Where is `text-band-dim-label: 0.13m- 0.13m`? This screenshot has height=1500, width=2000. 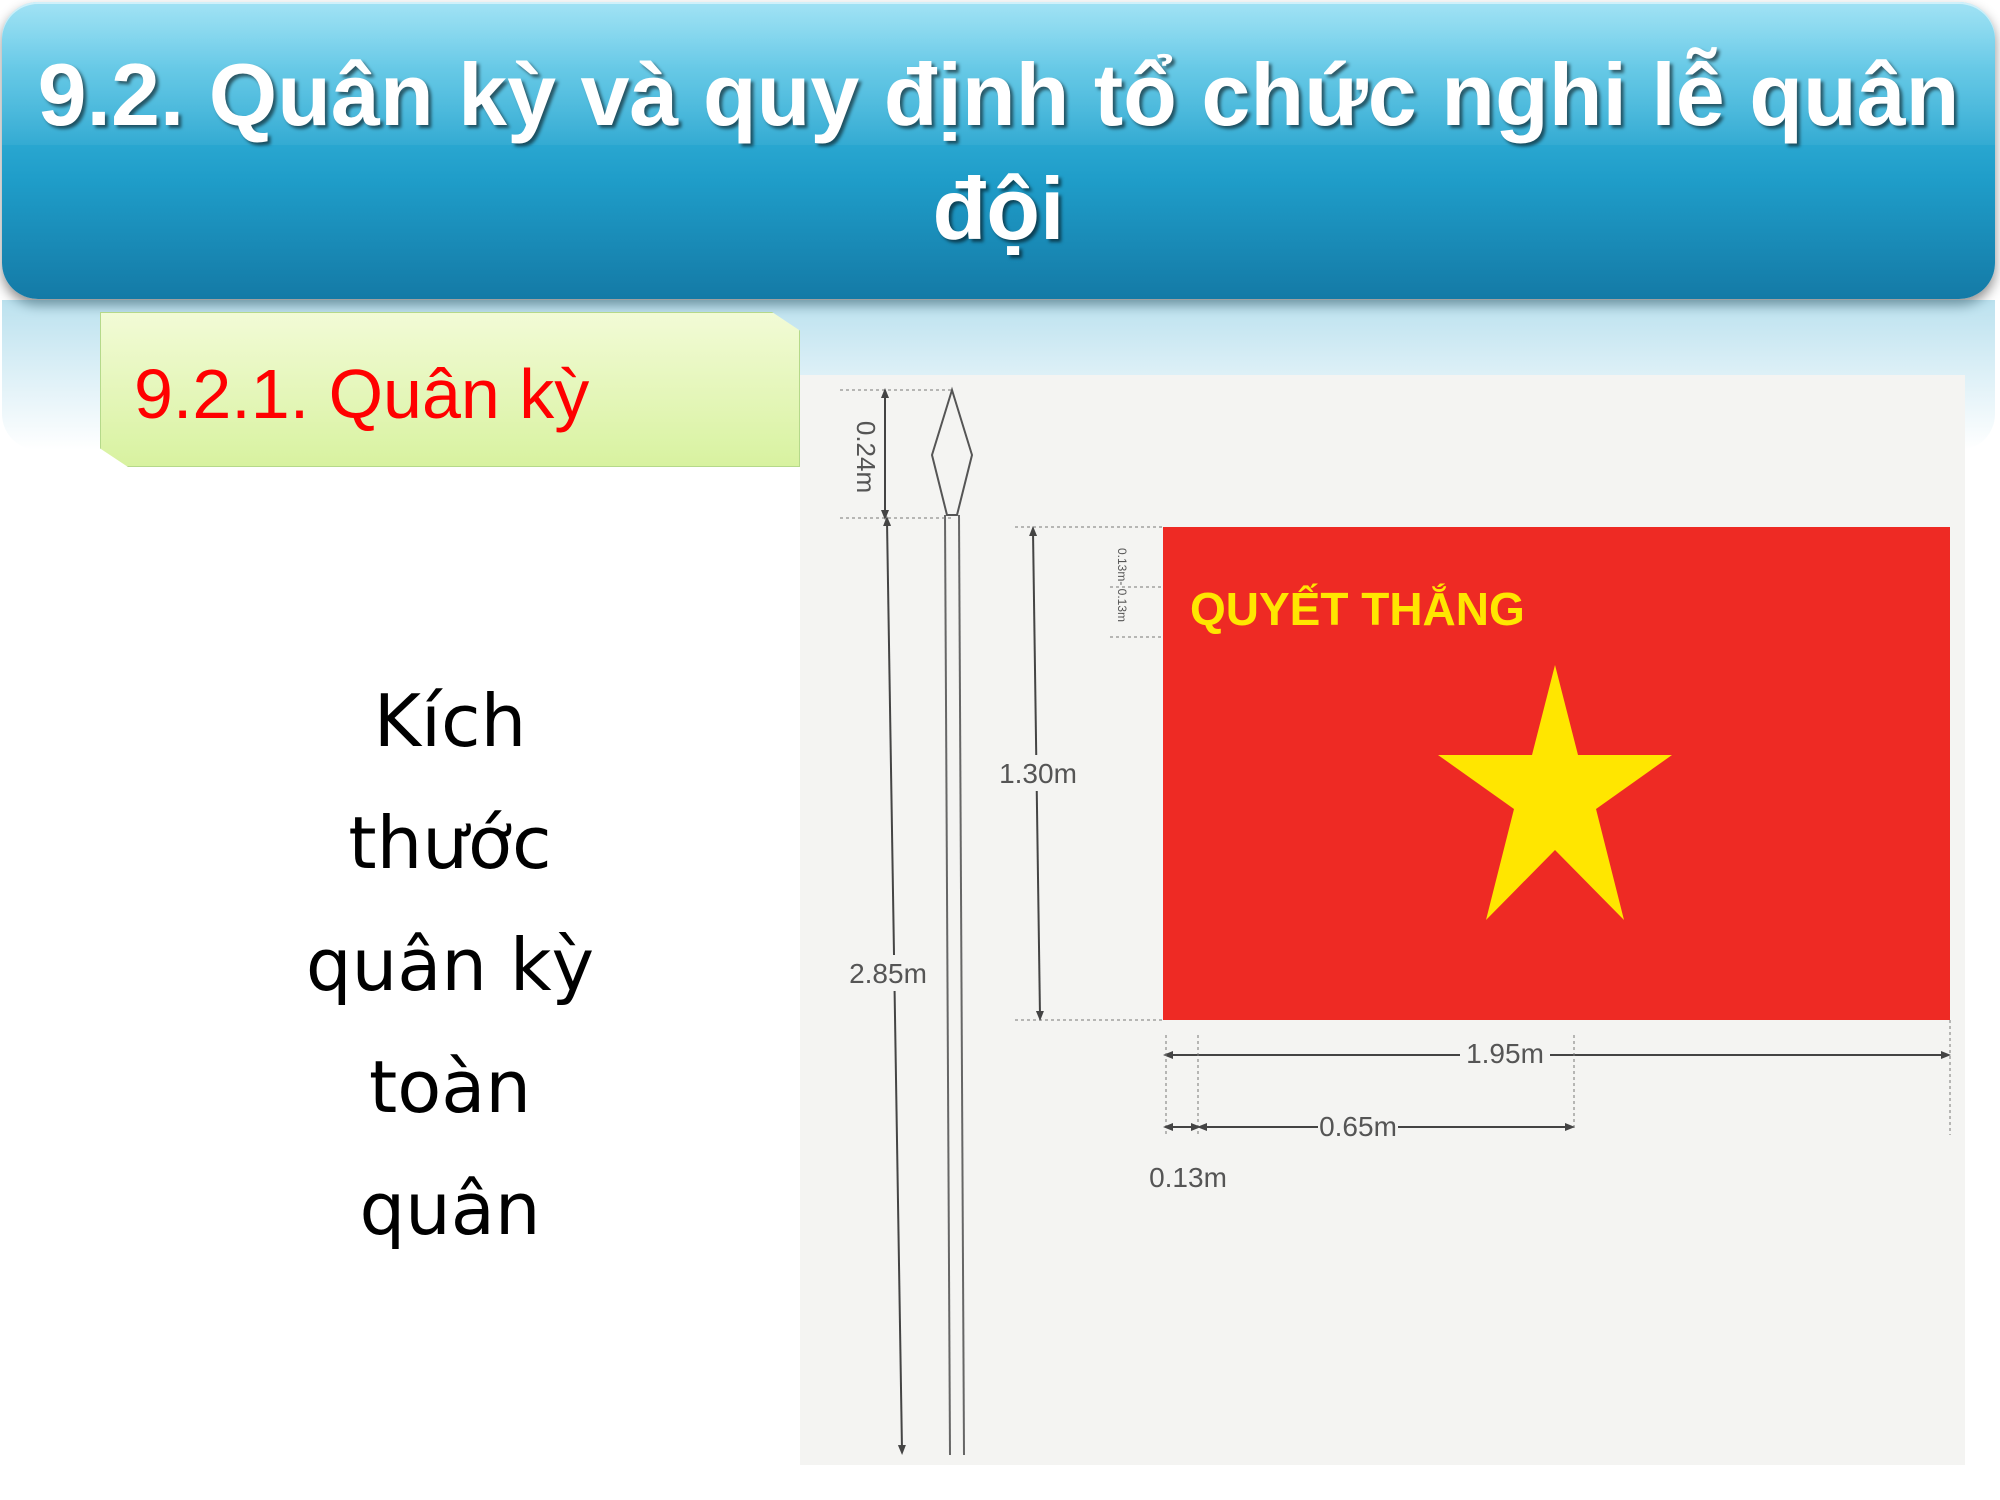
text-band-dim-label: 0.13m- 0.13m is located at coordinates (1122, 585).